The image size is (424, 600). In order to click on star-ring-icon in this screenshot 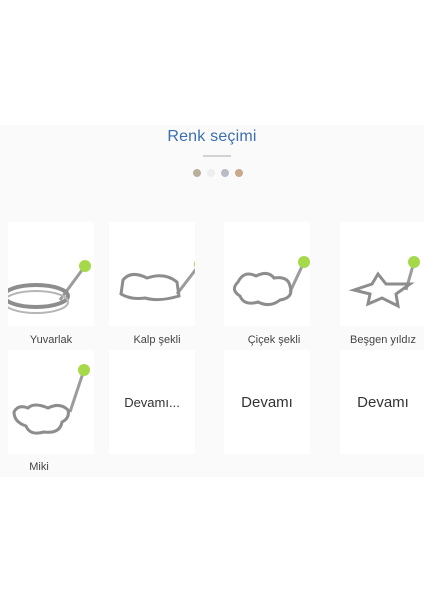, I will do `click(384, 282)`.